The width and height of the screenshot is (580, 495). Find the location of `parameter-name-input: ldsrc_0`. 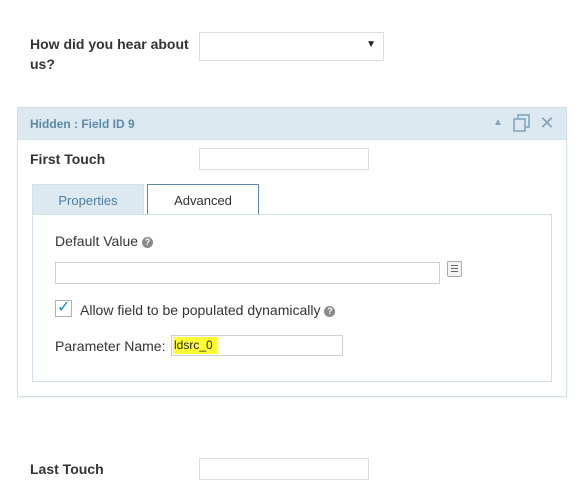

parameter-name-input: ldsrc_0 is located at coordinates (257, 345).